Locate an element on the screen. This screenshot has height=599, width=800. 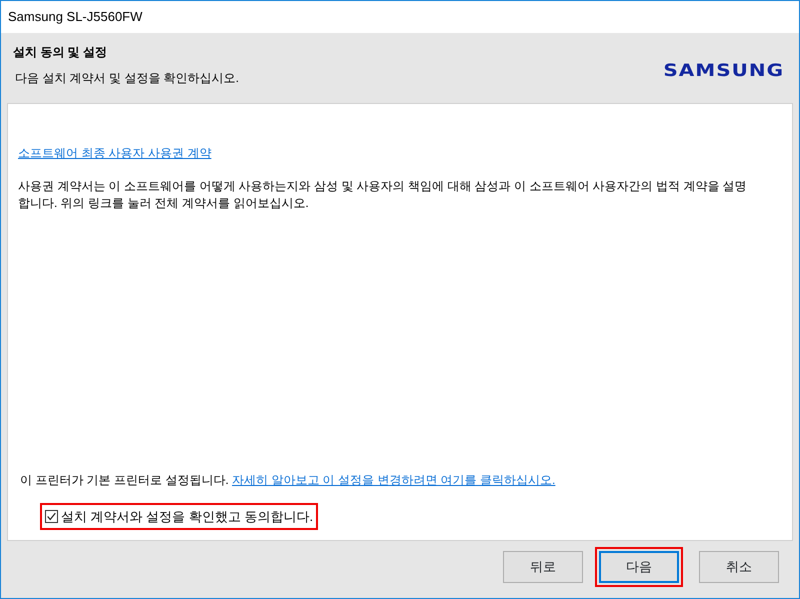
header-title: 설치 동의 및 설정 is located at coordinates (60, 52).